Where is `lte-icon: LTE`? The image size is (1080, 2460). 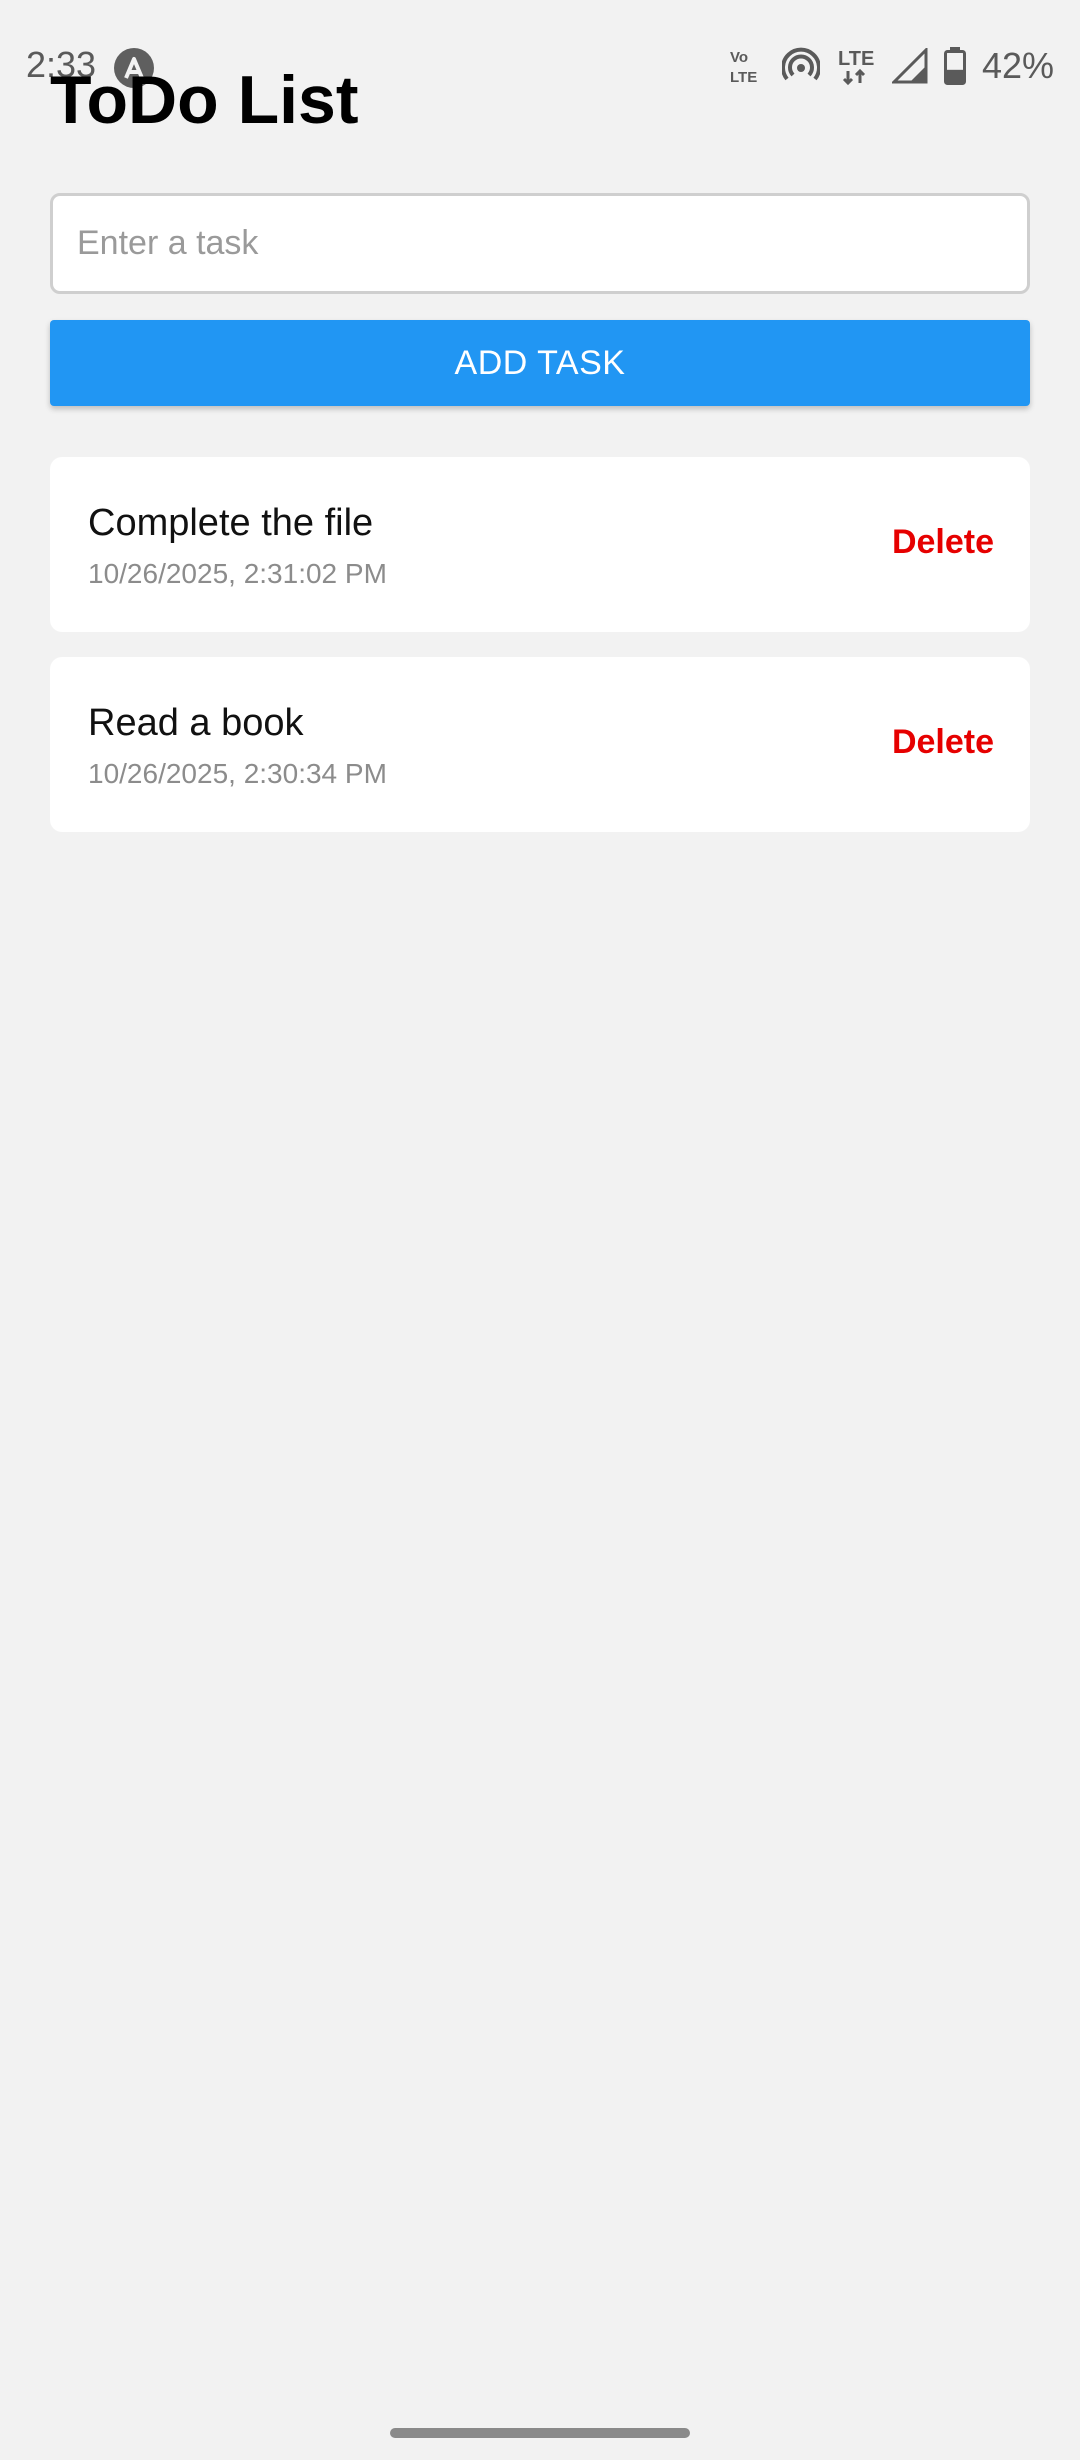
lte-icon: LTE is located at coordinates (856, 66).